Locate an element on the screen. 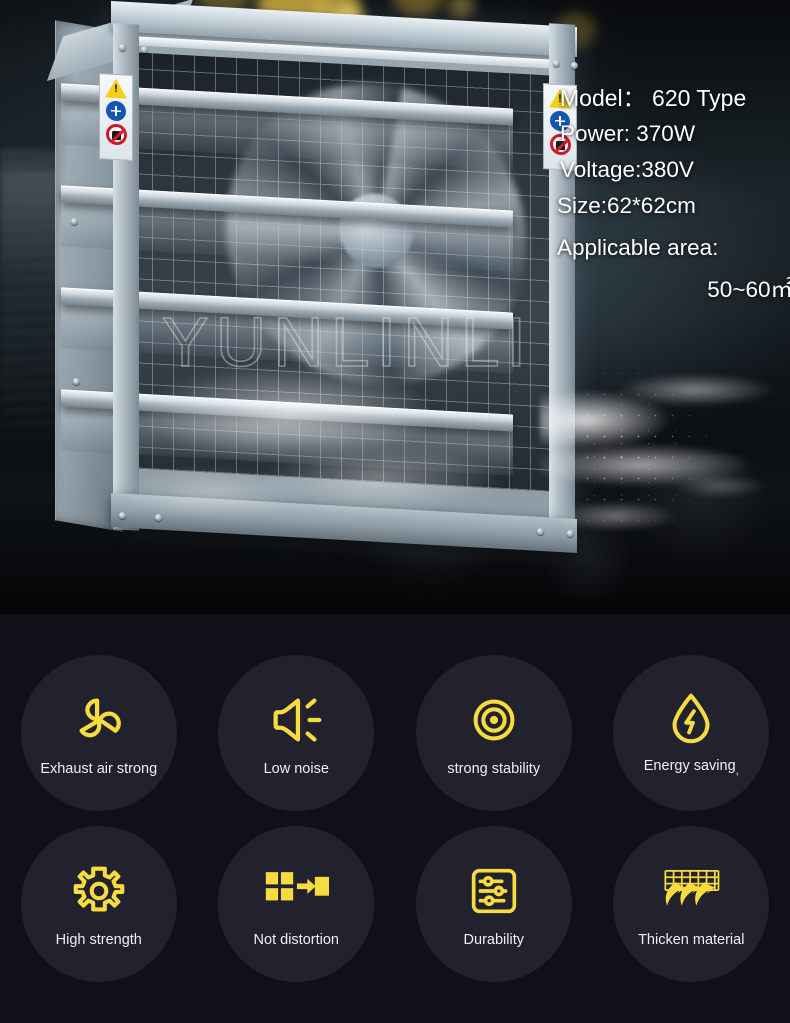 Image resolution: width=790 pixels, height=1023 pixels. mandatory-blue-icon is located at coordinates (116, 111).